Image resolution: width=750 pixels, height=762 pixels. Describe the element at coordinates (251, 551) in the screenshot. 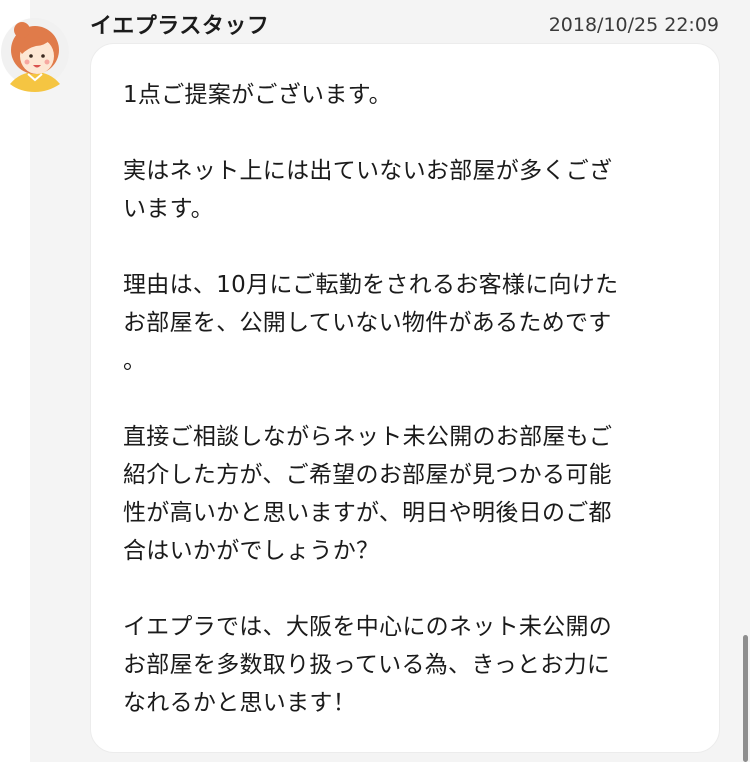

I see `message-line: 合はいかがでしょうか？` at that location.